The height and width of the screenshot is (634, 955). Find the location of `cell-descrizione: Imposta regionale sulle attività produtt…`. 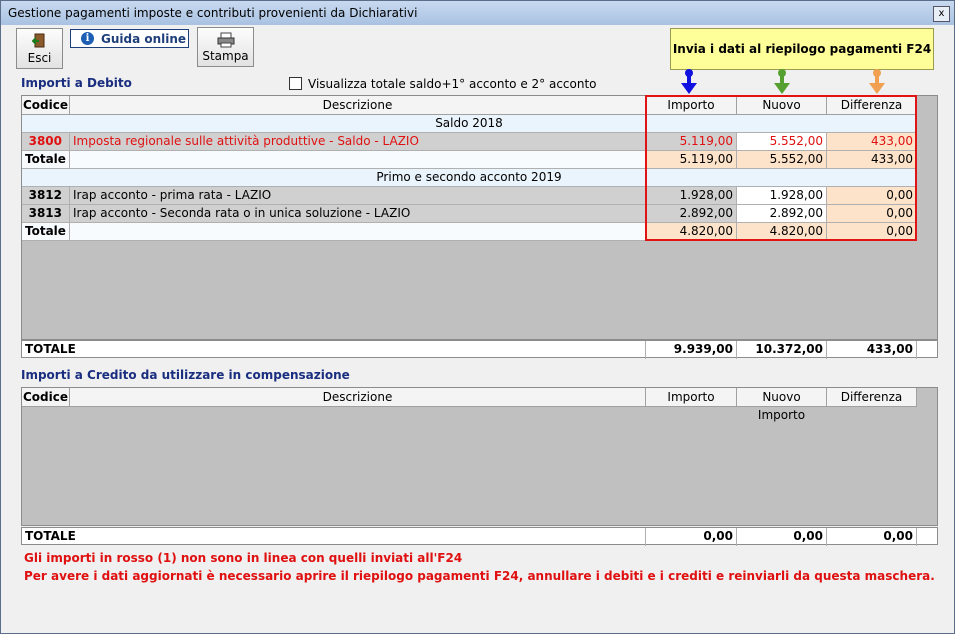

cell-descrizione: Imposta regionale sulle attività produtt… is located at coordinates (358, 142).